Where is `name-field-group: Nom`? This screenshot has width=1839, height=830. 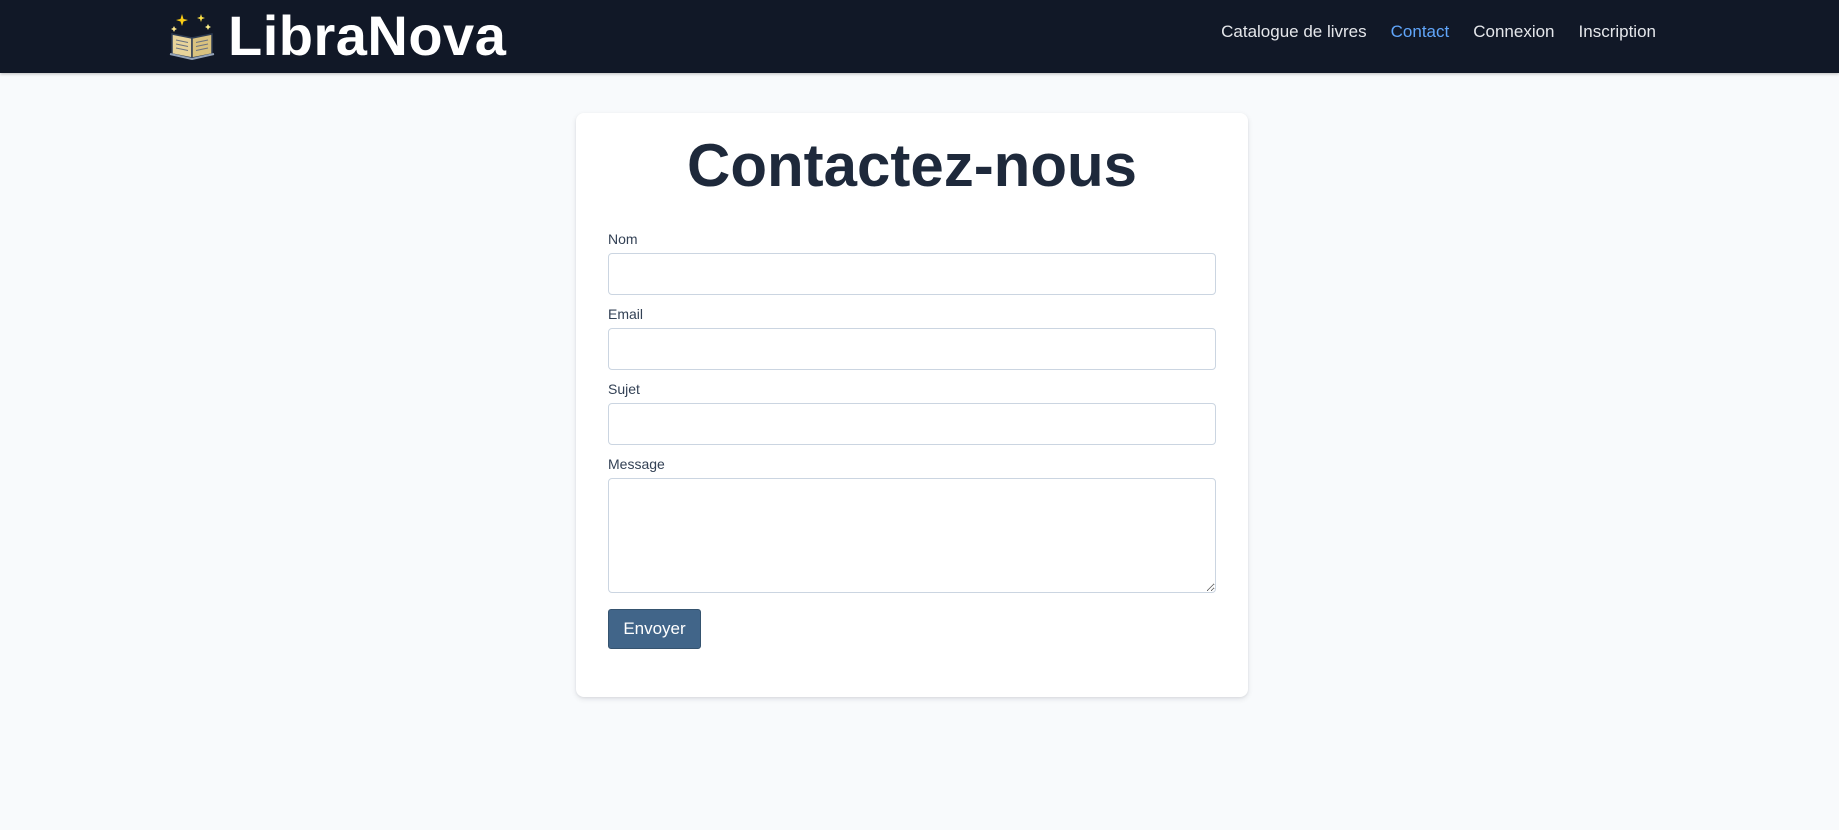
name-field-group: Nom is located at coordinates (912, 263).